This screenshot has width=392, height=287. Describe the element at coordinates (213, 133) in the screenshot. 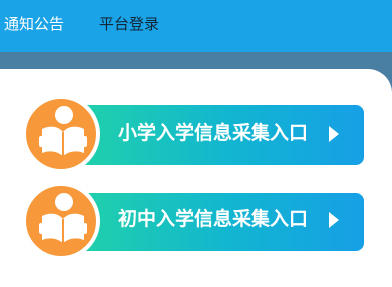

I see `entry-label: 小学入学信息采集入口` at that location.